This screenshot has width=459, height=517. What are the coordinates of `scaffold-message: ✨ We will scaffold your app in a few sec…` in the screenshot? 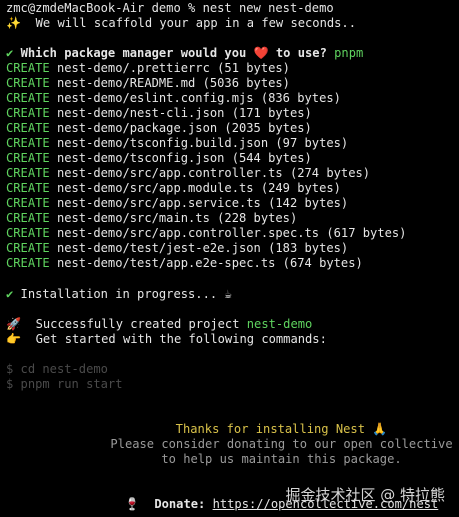 It's located at (232, 23).